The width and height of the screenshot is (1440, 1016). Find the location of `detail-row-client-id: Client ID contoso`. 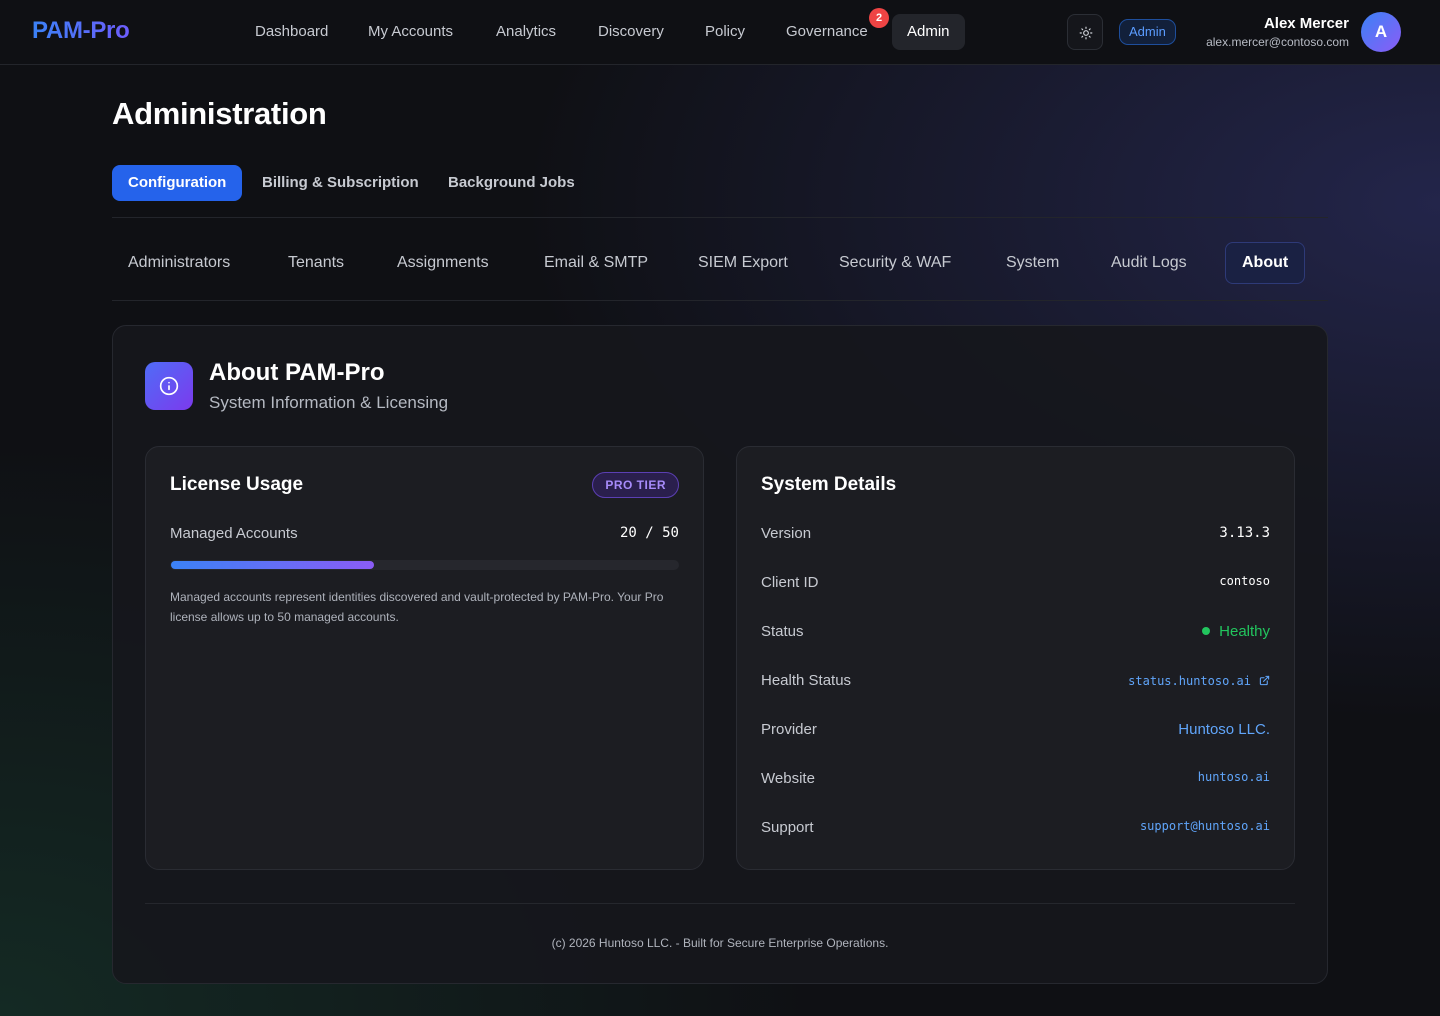

detail-row-client-id: Client ID contoso is located at coordinates (1015, 584).